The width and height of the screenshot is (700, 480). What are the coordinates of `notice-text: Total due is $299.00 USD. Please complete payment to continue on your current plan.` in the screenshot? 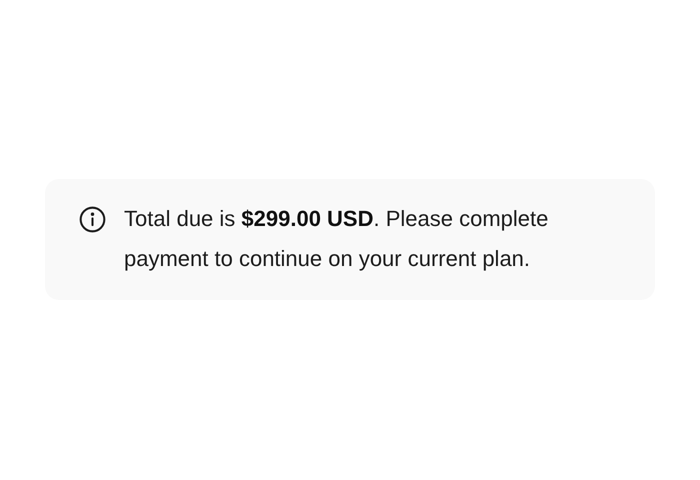 It's located at (337, 238).